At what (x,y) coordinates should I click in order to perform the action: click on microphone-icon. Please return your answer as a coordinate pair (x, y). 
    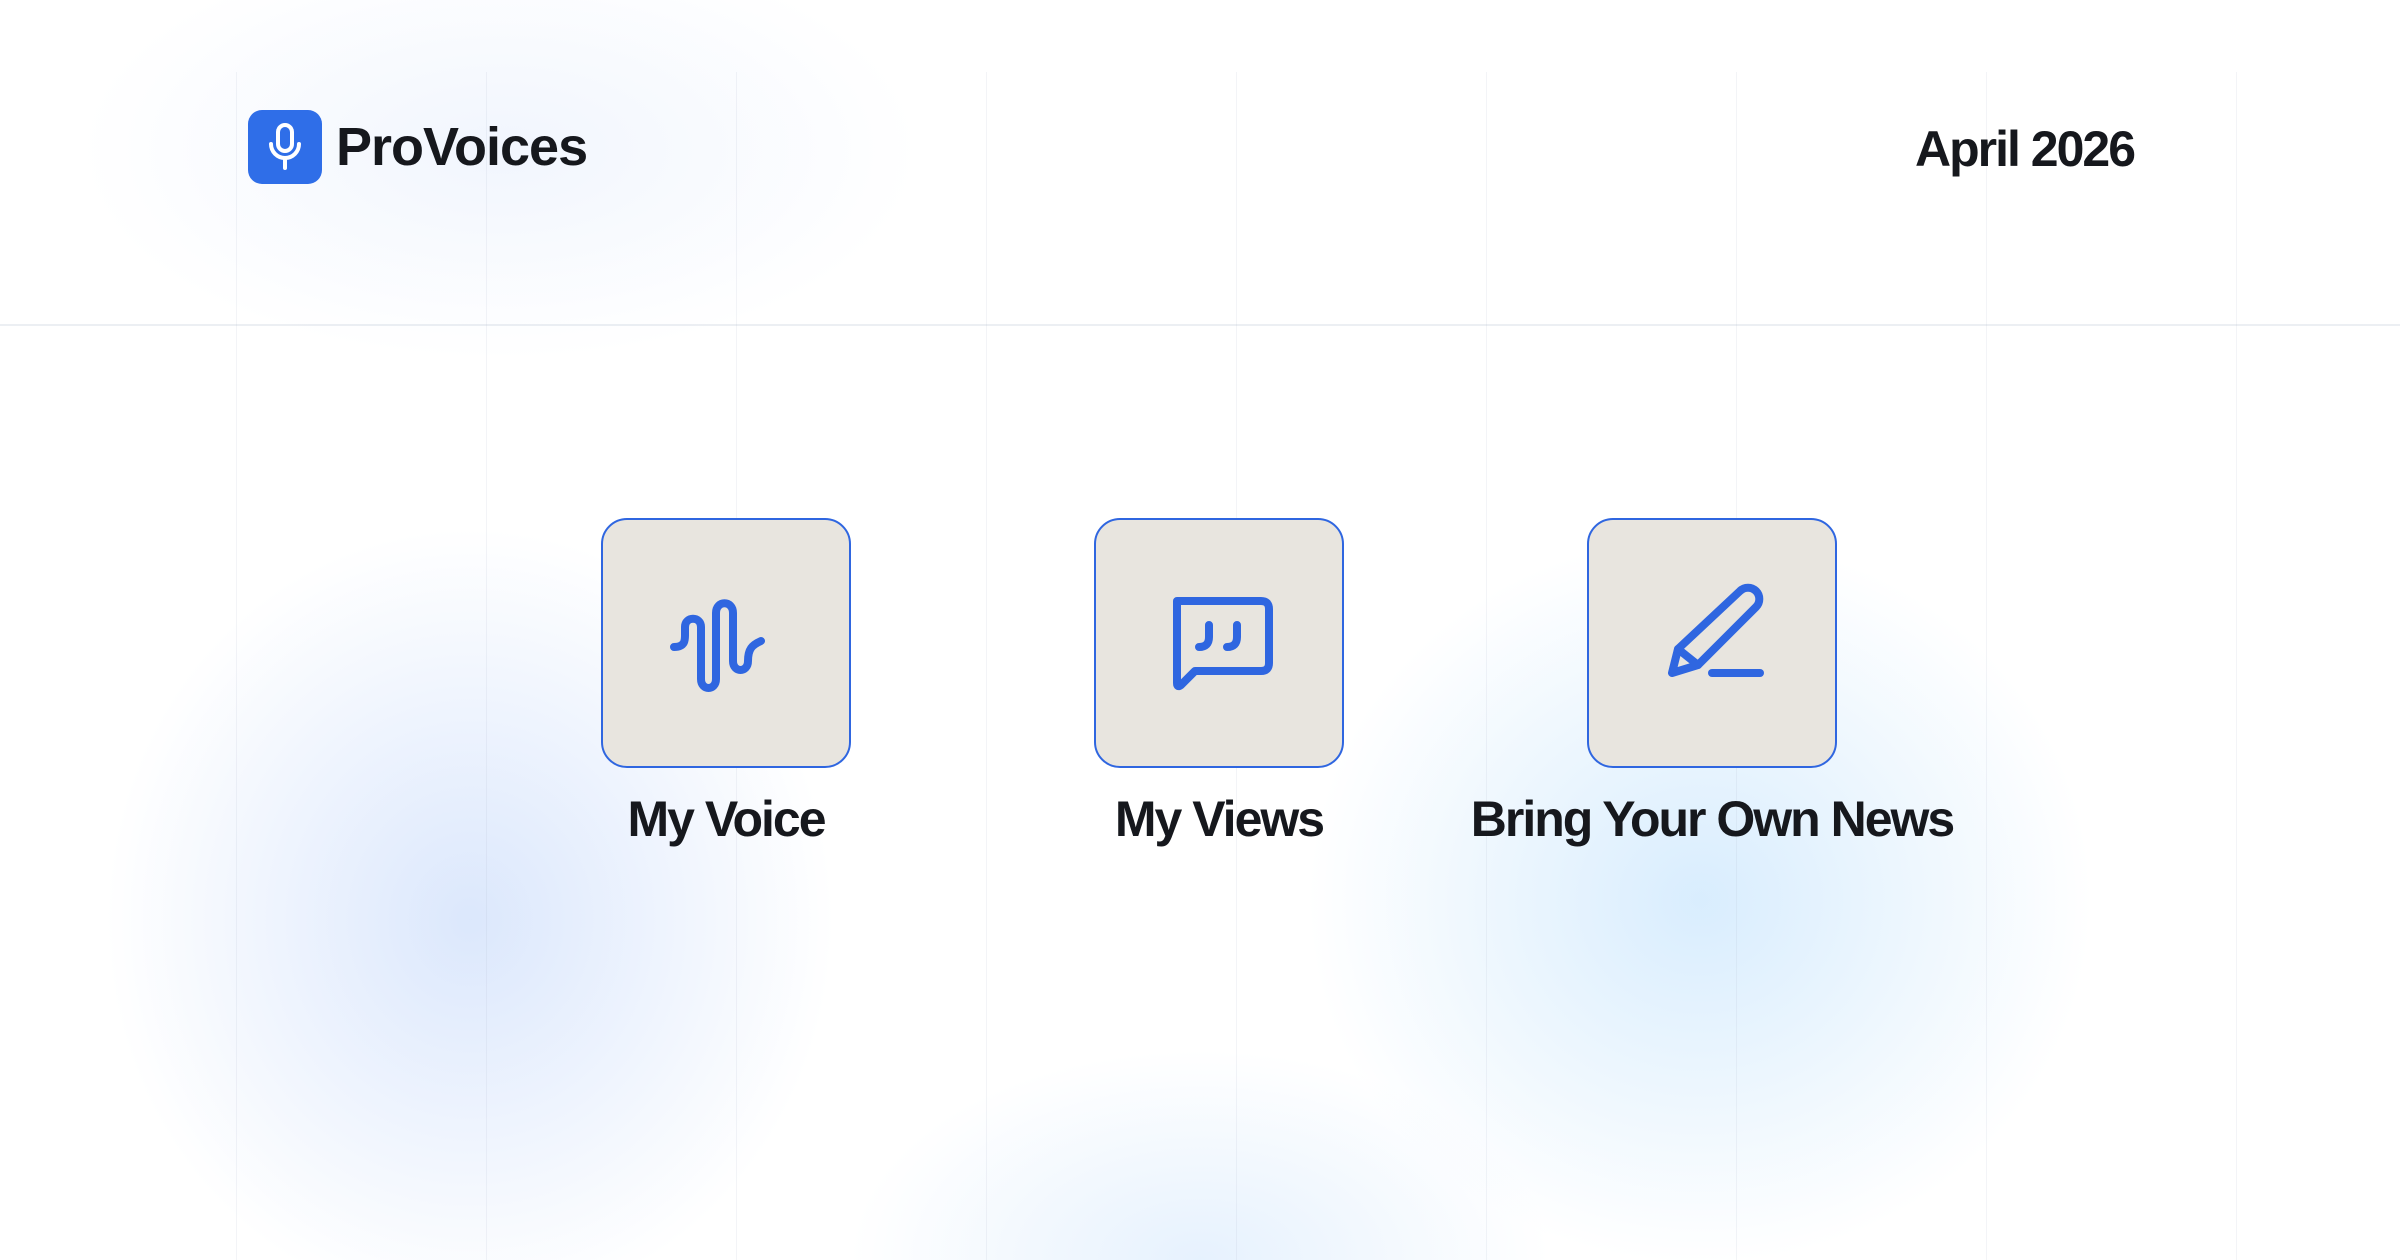
    Looking at the image, I should click on (285, 147).